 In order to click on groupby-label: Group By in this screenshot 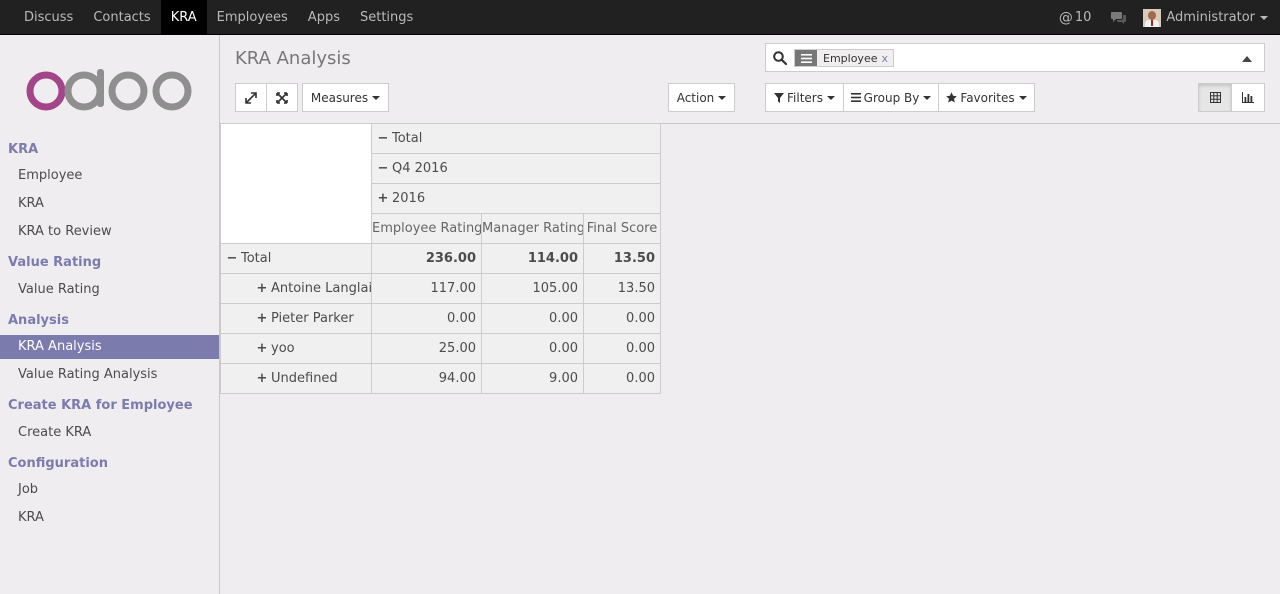, I will do `click(891, 97)`.